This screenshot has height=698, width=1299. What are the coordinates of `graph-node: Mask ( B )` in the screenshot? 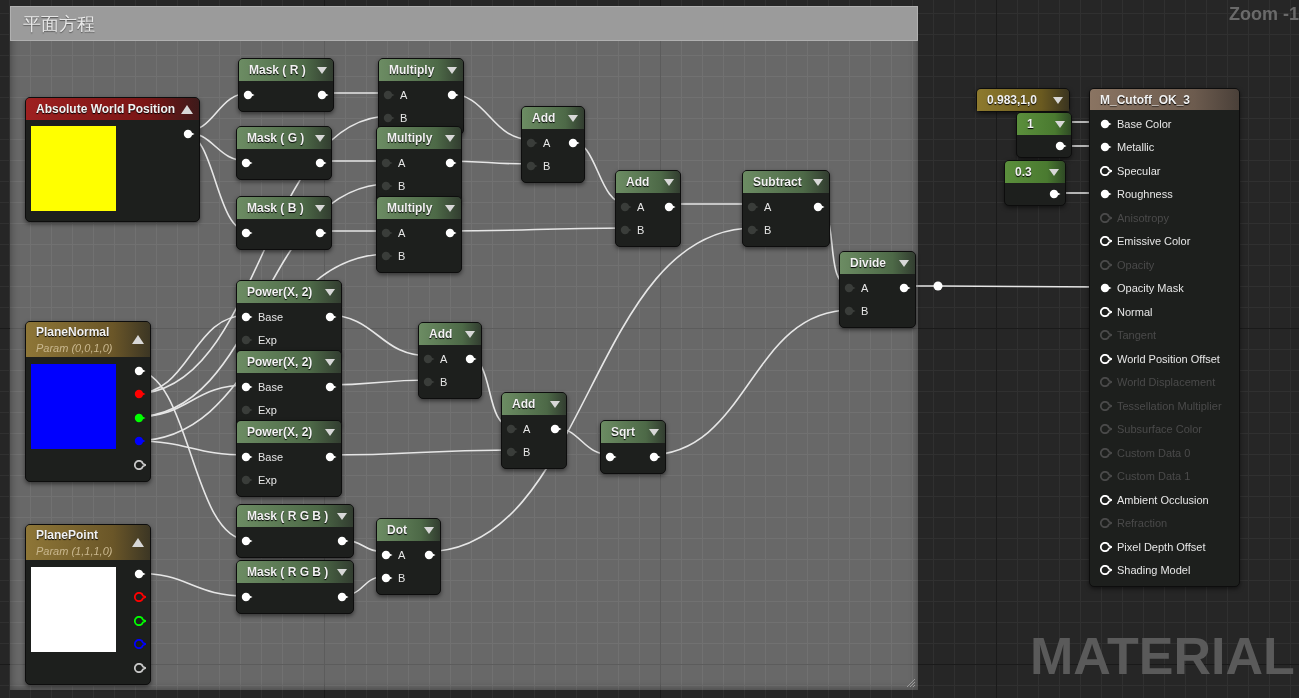 It's located at (284, 223).